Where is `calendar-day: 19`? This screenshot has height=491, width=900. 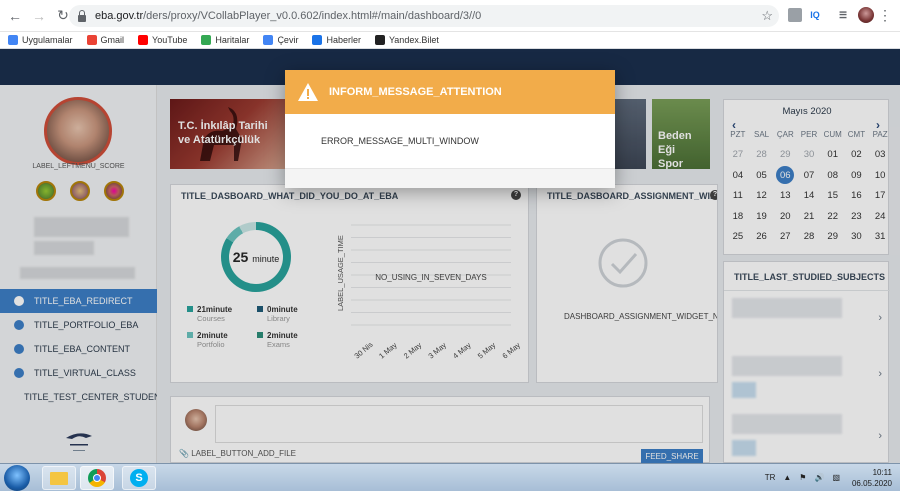
calendar-day: 19 is located at coordinates (762, 216).